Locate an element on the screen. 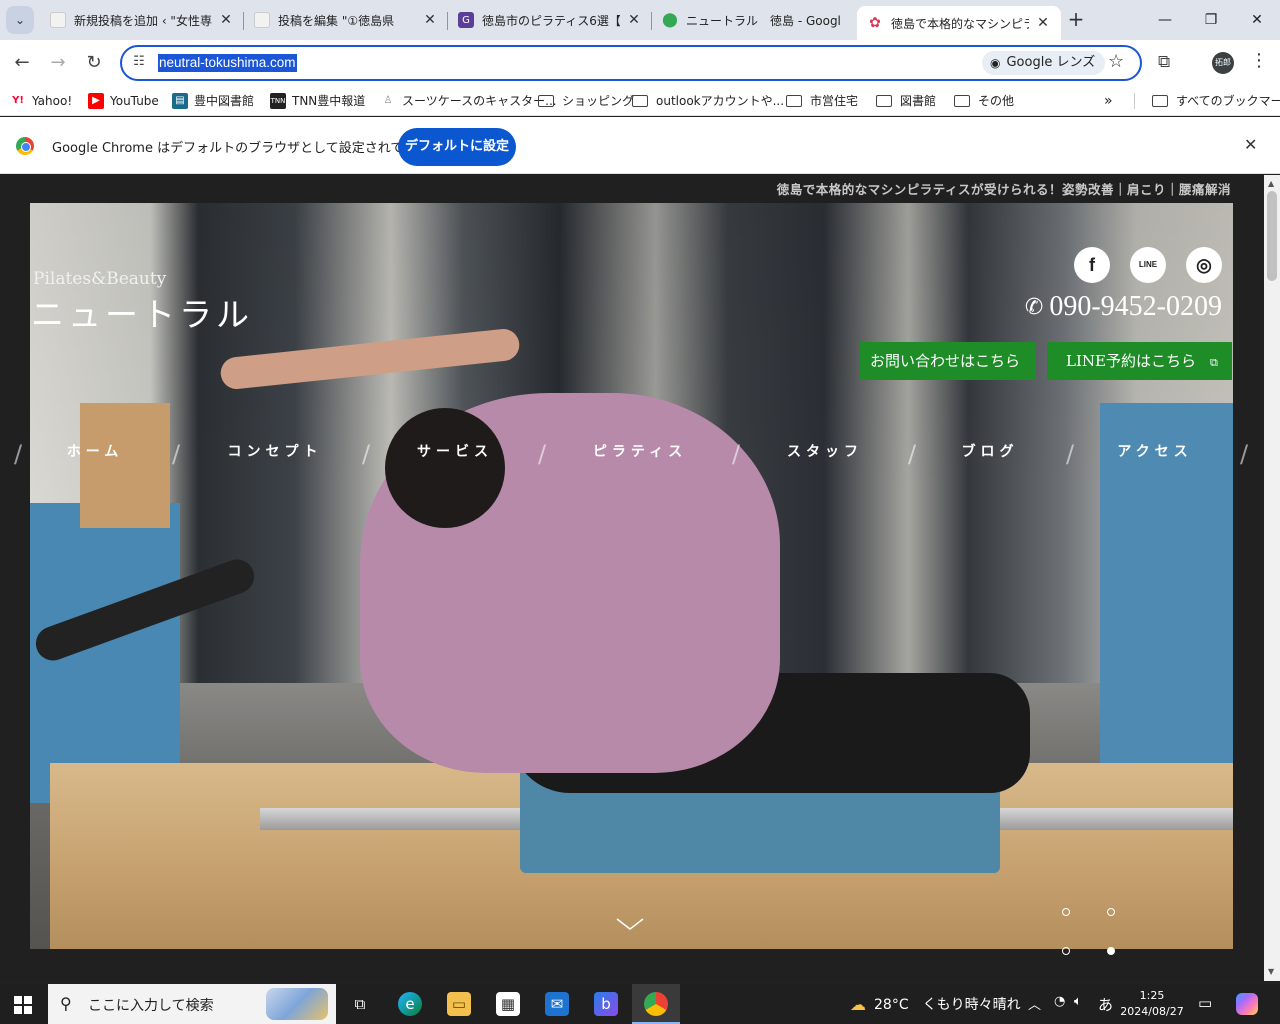 Image resolution: width=1280 pixels, height=1024 pixels. edge-icon: e is located at coordinates (410, 1004).